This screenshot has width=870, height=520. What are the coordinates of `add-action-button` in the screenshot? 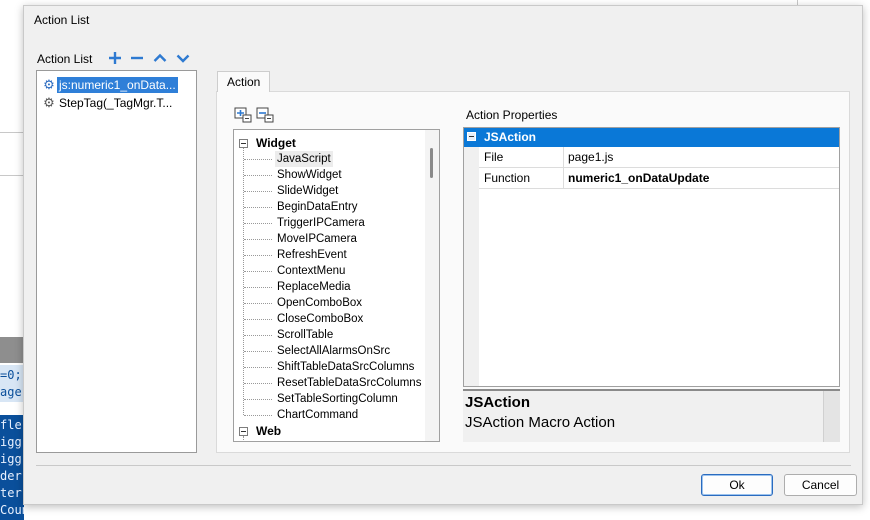 It's located at (115, 58).